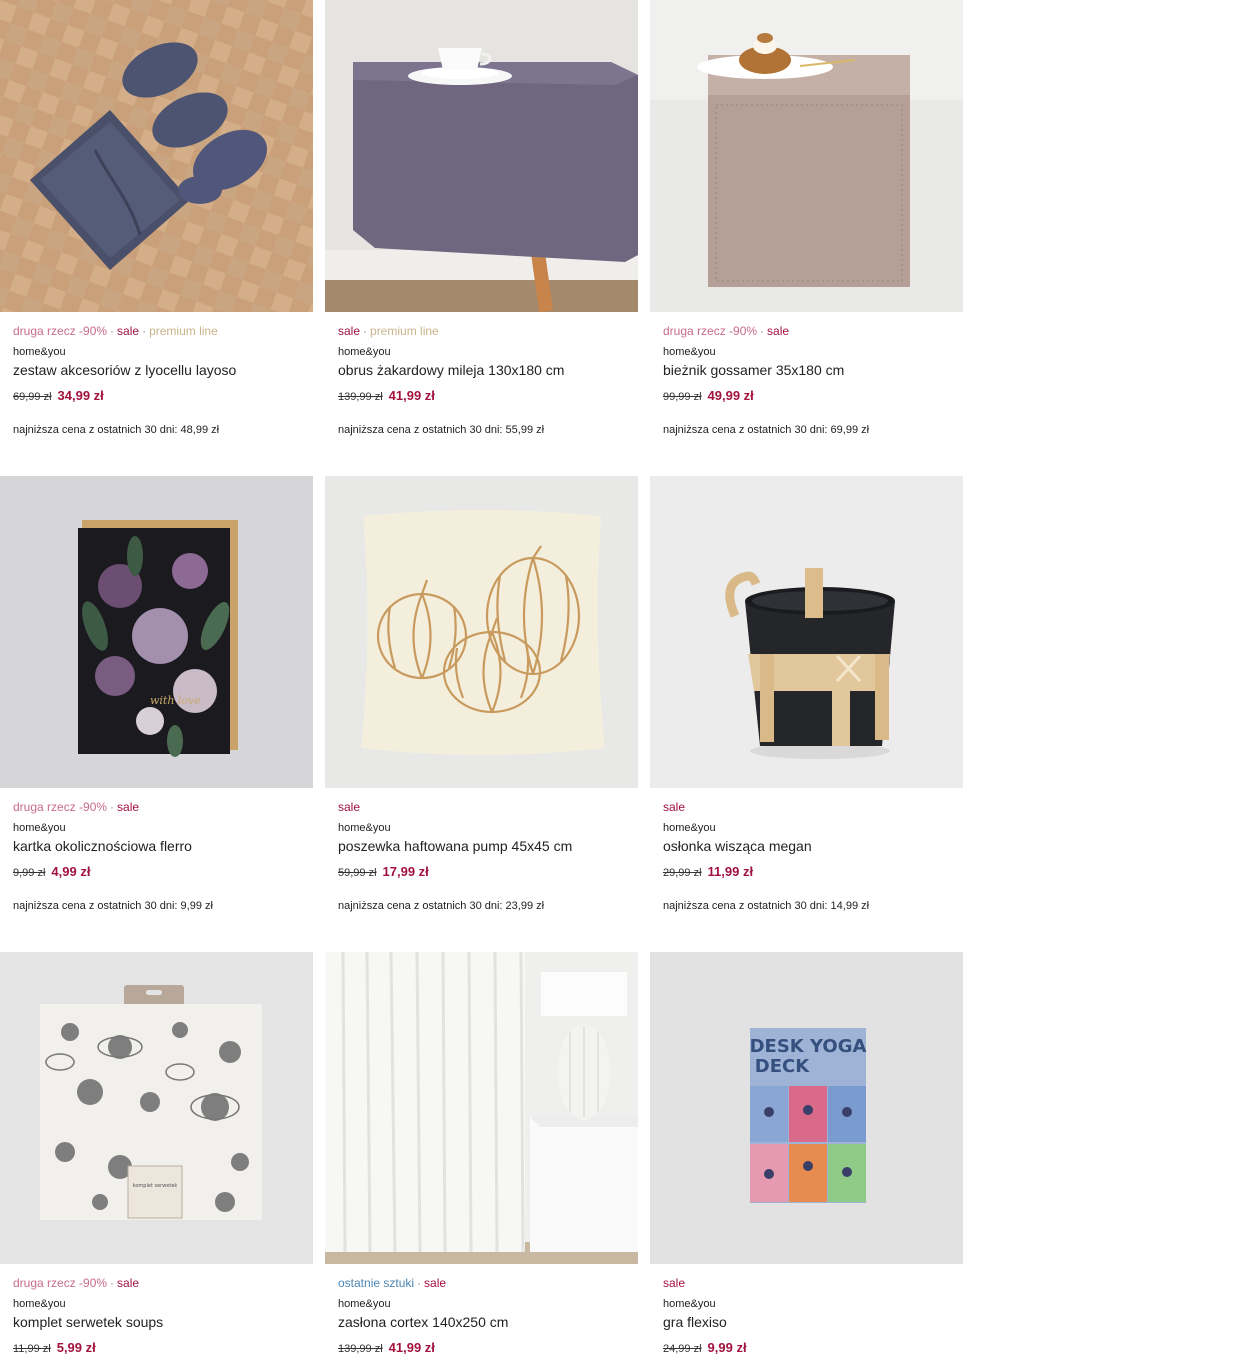 The image size is (1250, 1354). I want to click on hanging-pot-image, so click(806, 632).